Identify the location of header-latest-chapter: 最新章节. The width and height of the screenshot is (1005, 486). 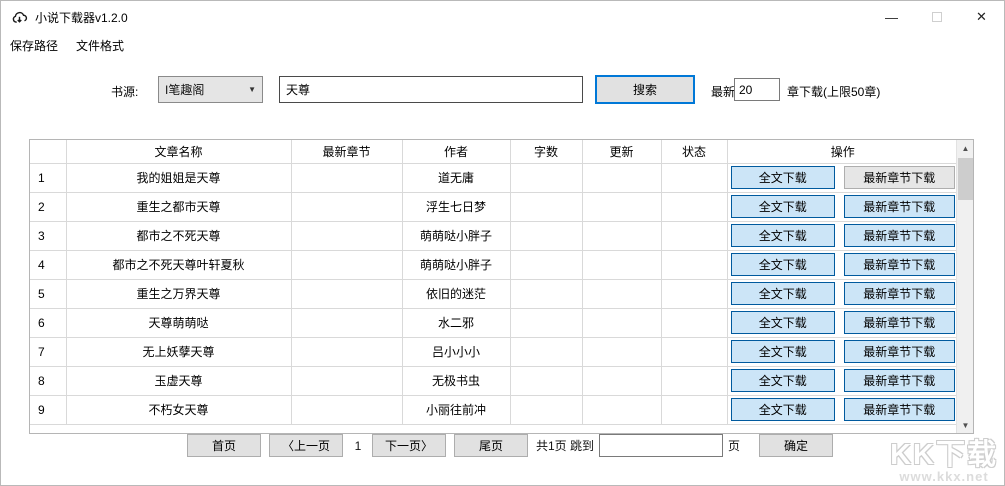
(346, 152).